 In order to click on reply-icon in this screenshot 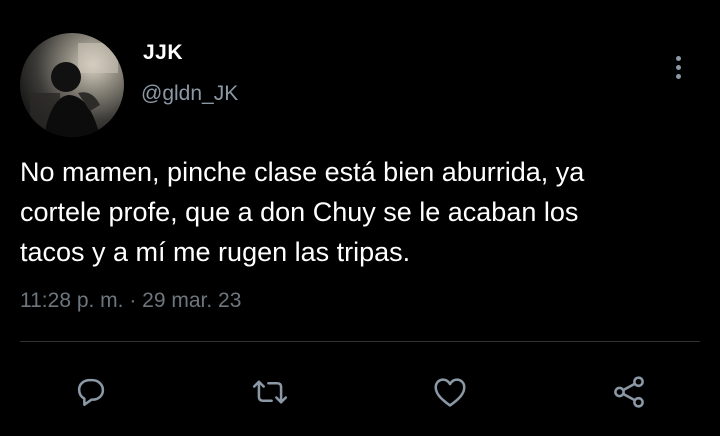, I will do `click(91, 392)`.